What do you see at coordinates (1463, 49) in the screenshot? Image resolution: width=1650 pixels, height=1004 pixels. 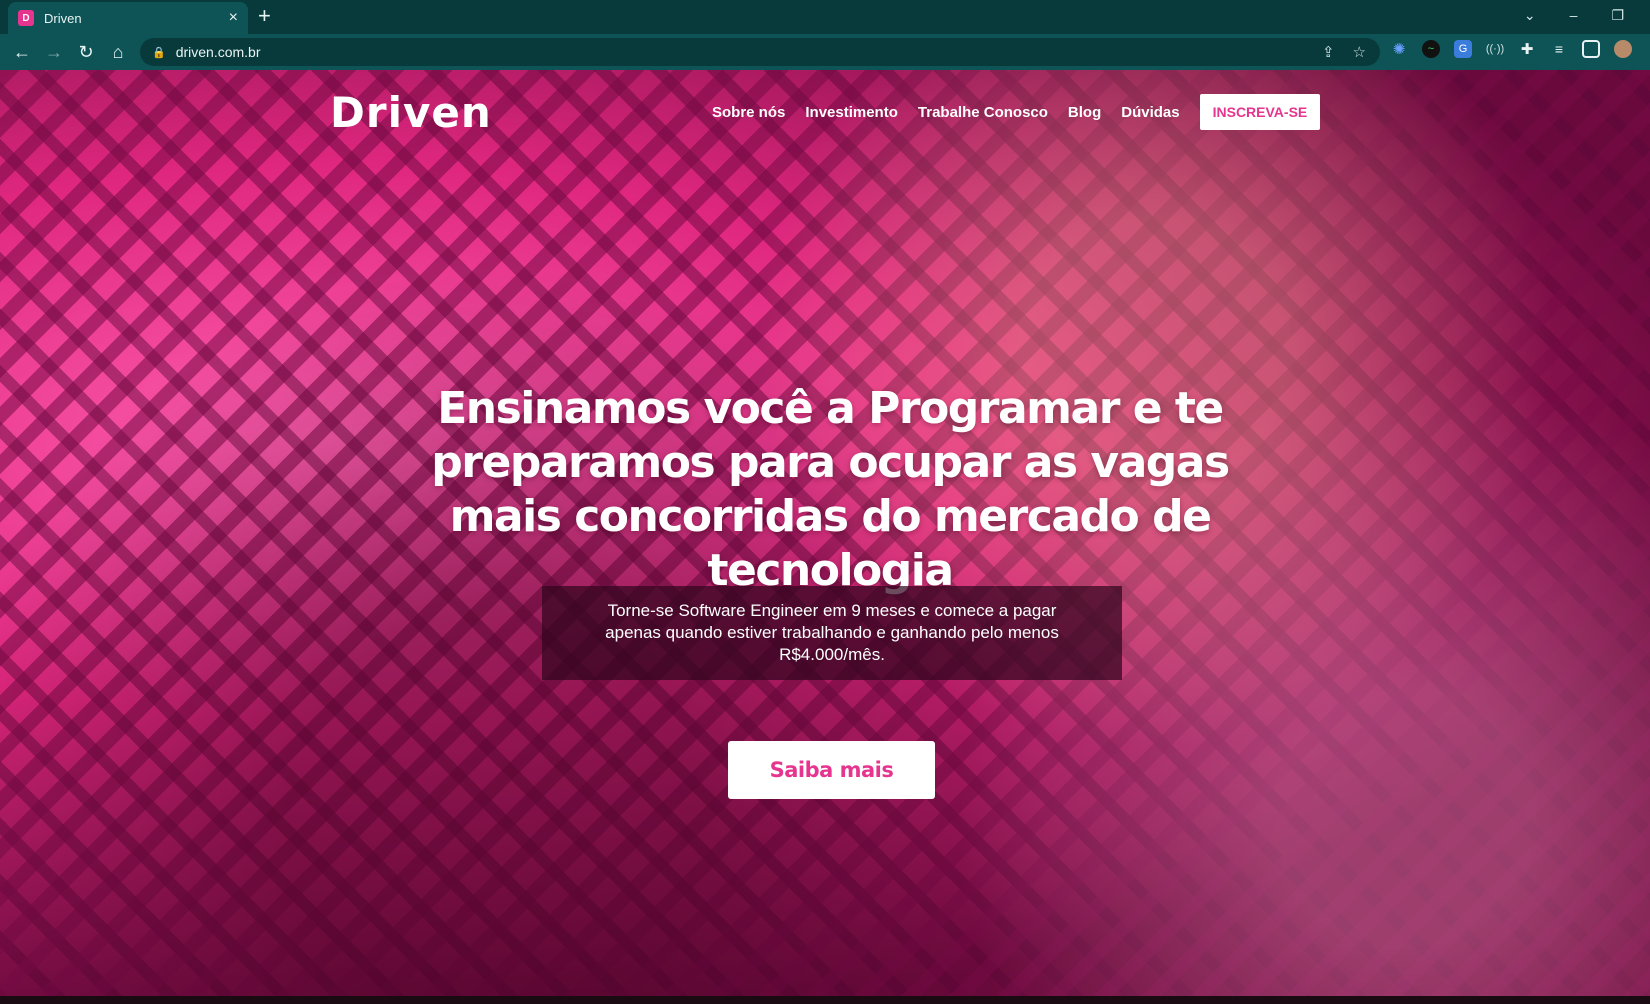 I see `extension-translate-icon: G` at bounding box center [1463, 49].